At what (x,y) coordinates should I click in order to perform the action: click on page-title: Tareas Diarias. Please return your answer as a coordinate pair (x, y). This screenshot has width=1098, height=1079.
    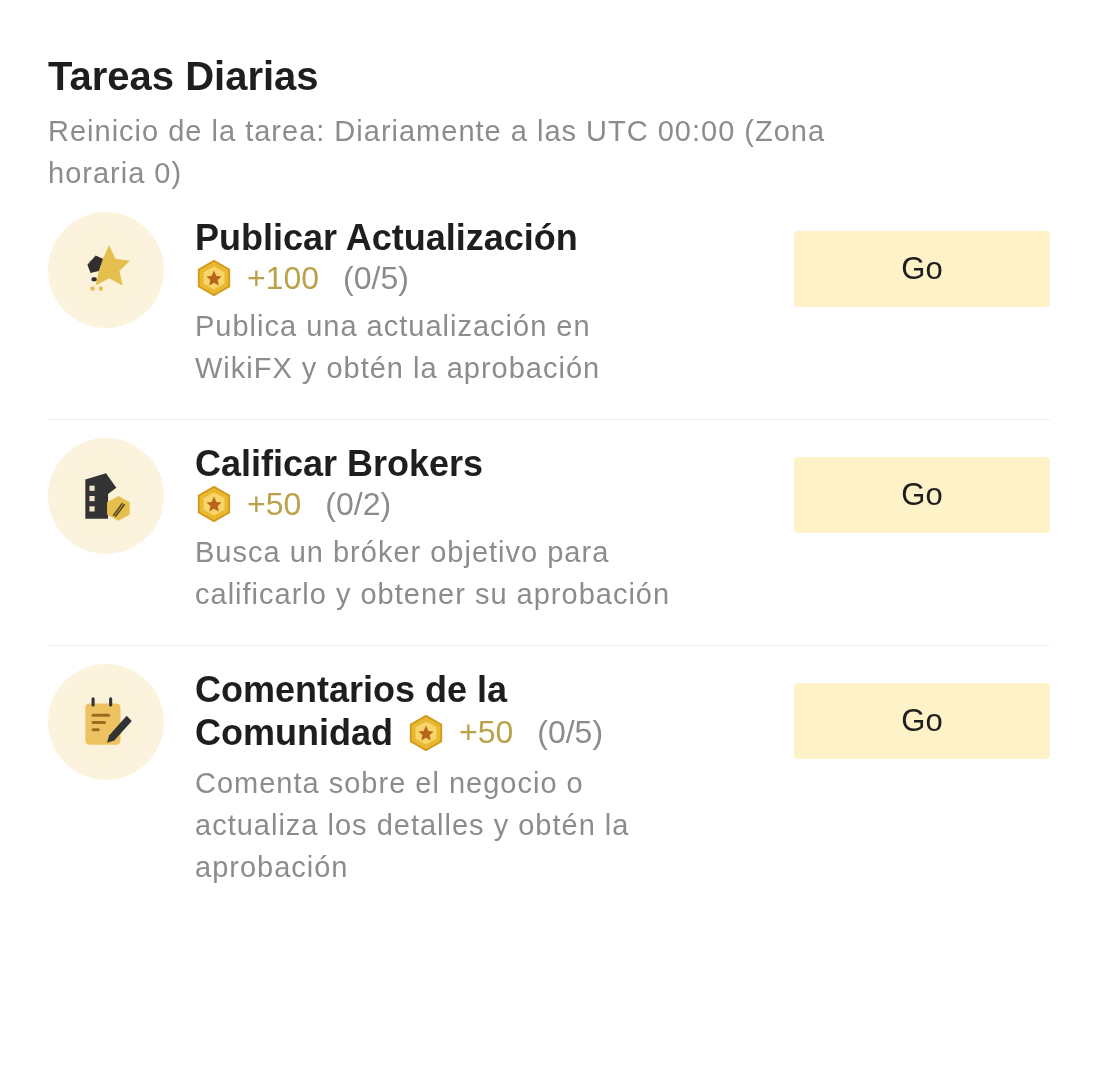
    Looking at the image, I should click on (184, 76).